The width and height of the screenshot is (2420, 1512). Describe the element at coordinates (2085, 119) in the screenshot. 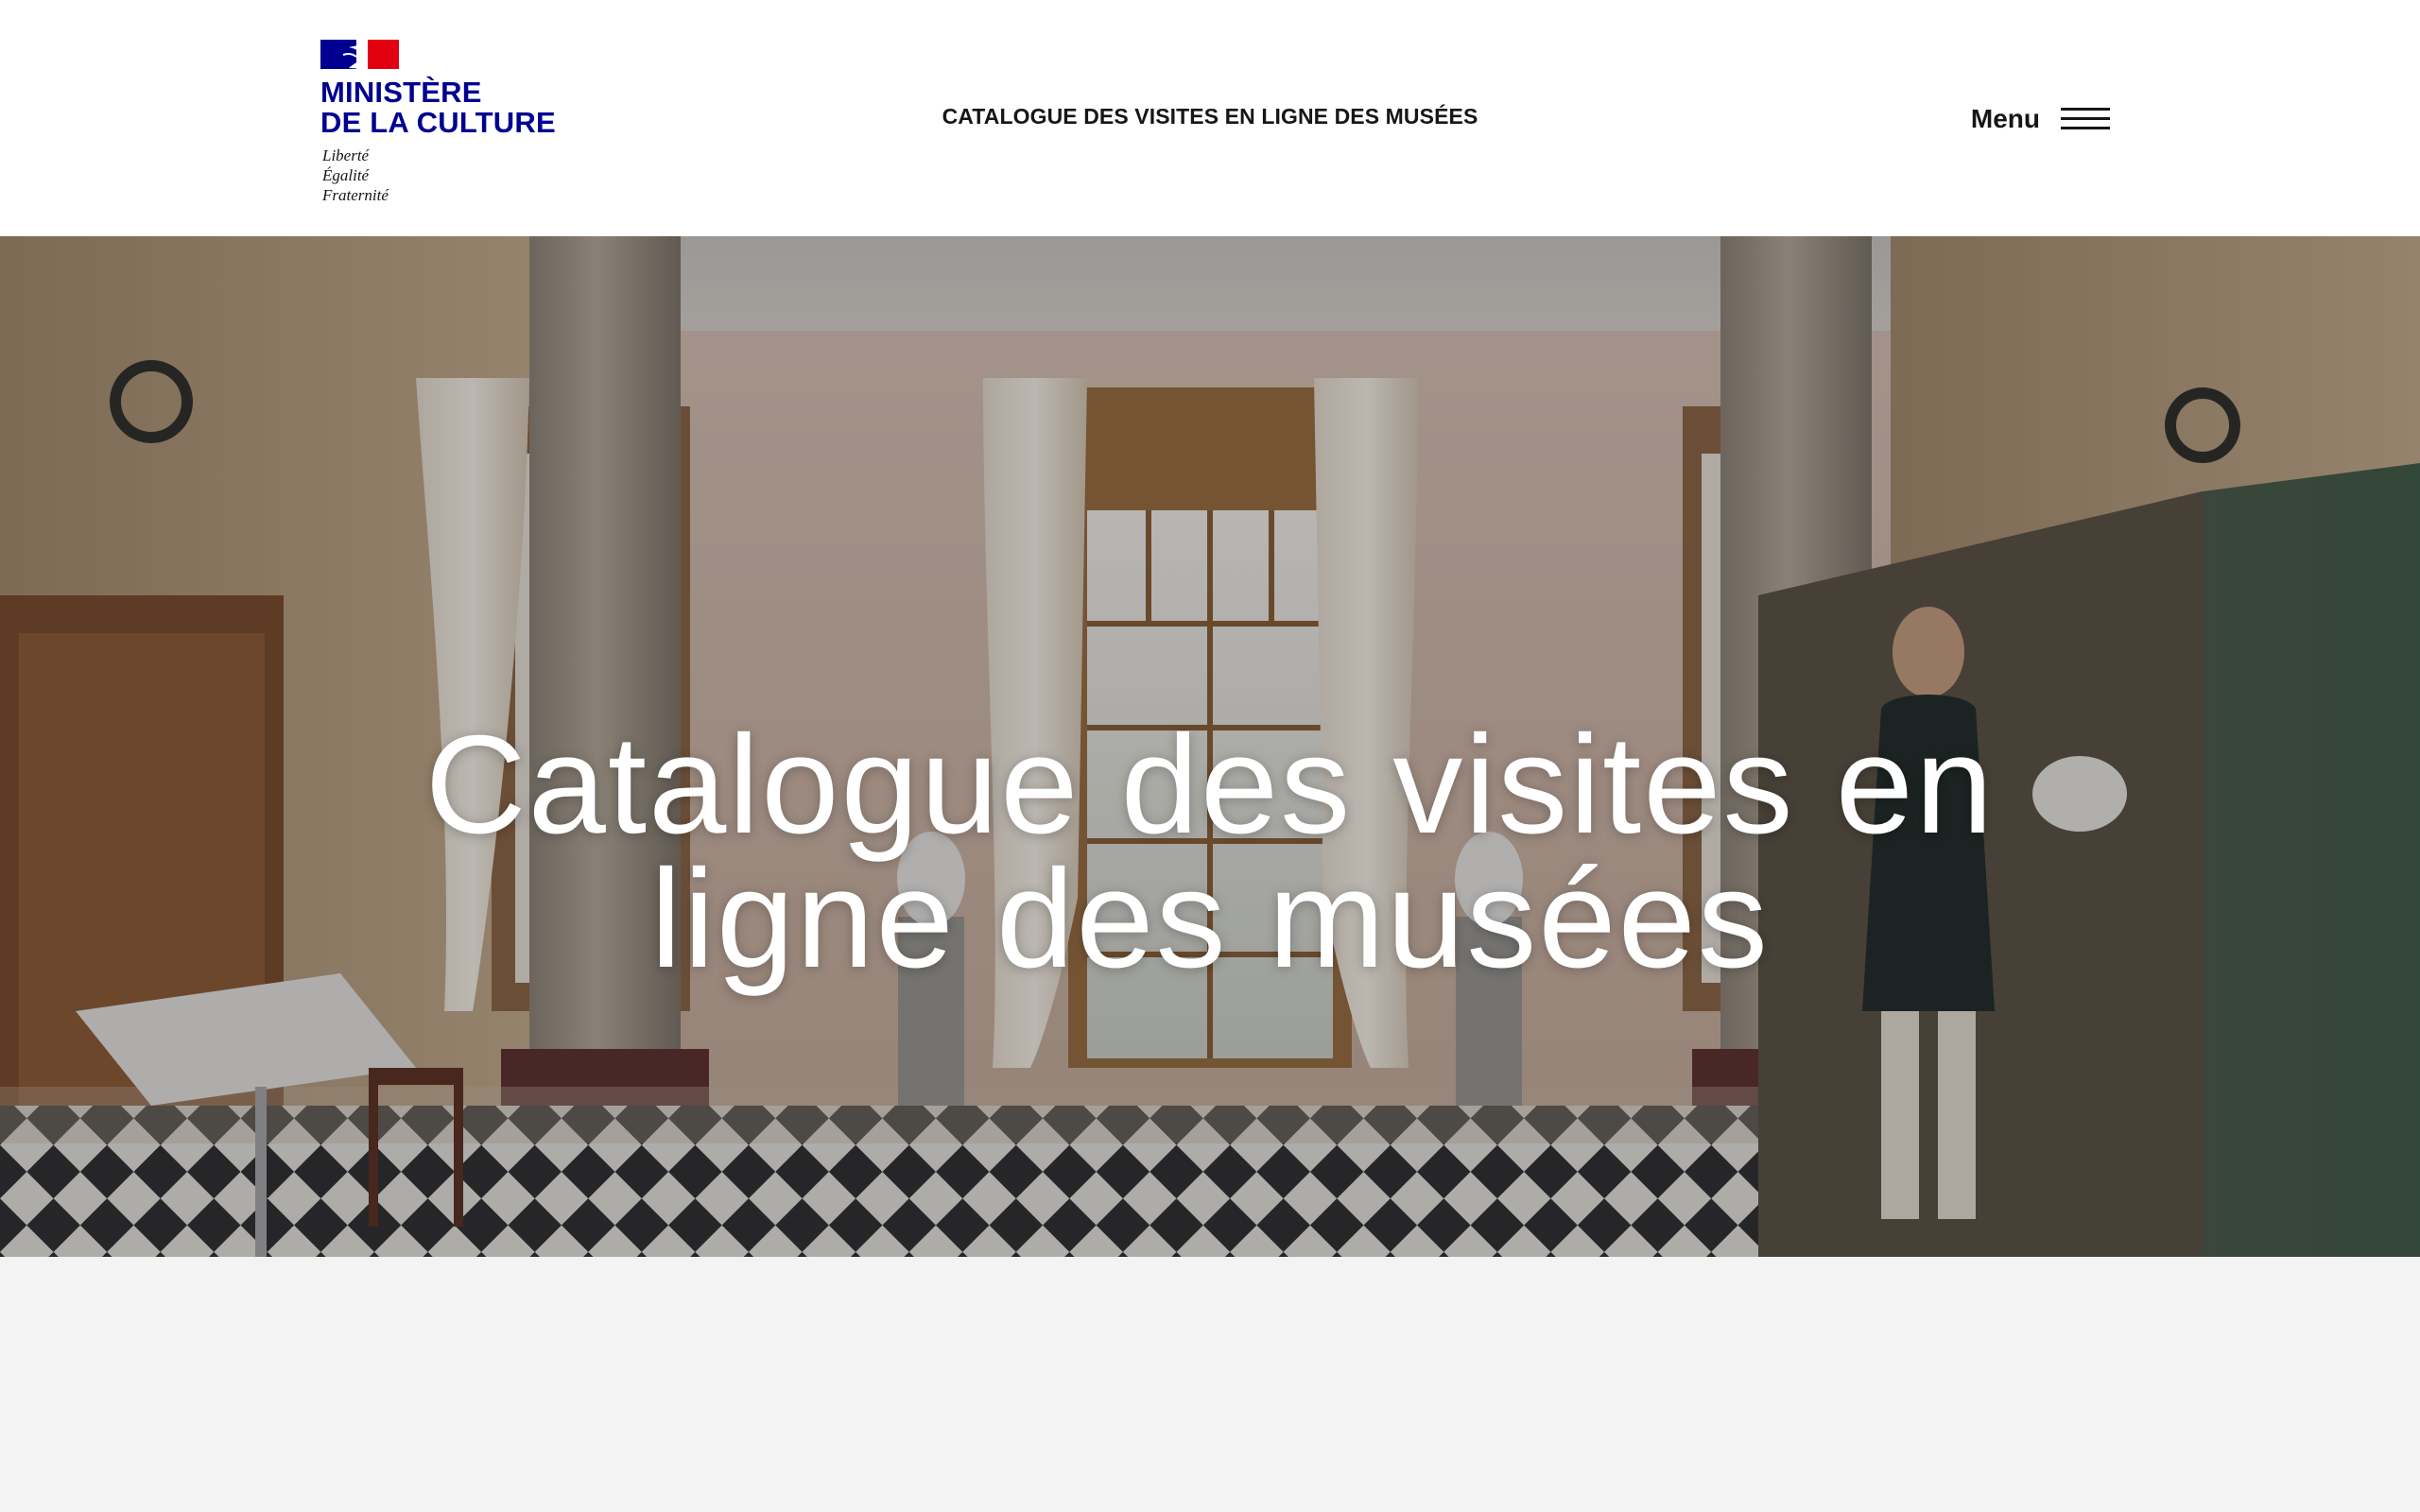

I see `hamburger-menu-icon` at that location.